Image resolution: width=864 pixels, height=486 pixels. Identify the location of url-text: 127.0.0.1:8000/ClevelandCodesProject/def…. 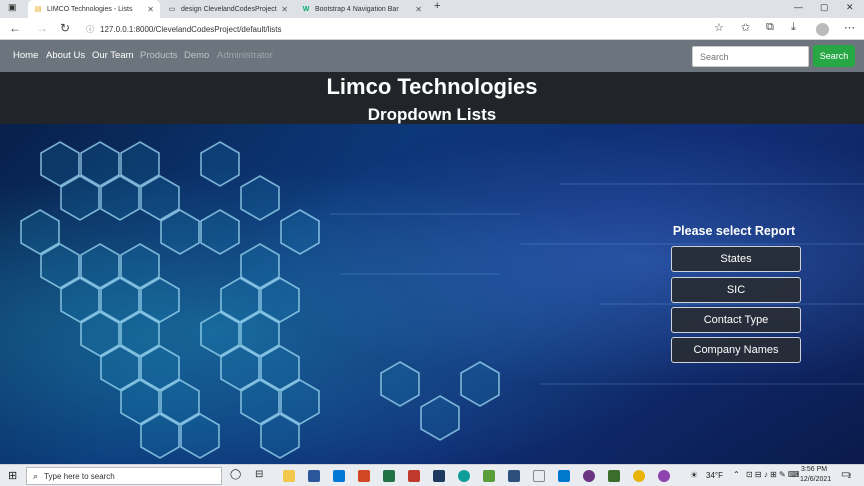
(191, 29).